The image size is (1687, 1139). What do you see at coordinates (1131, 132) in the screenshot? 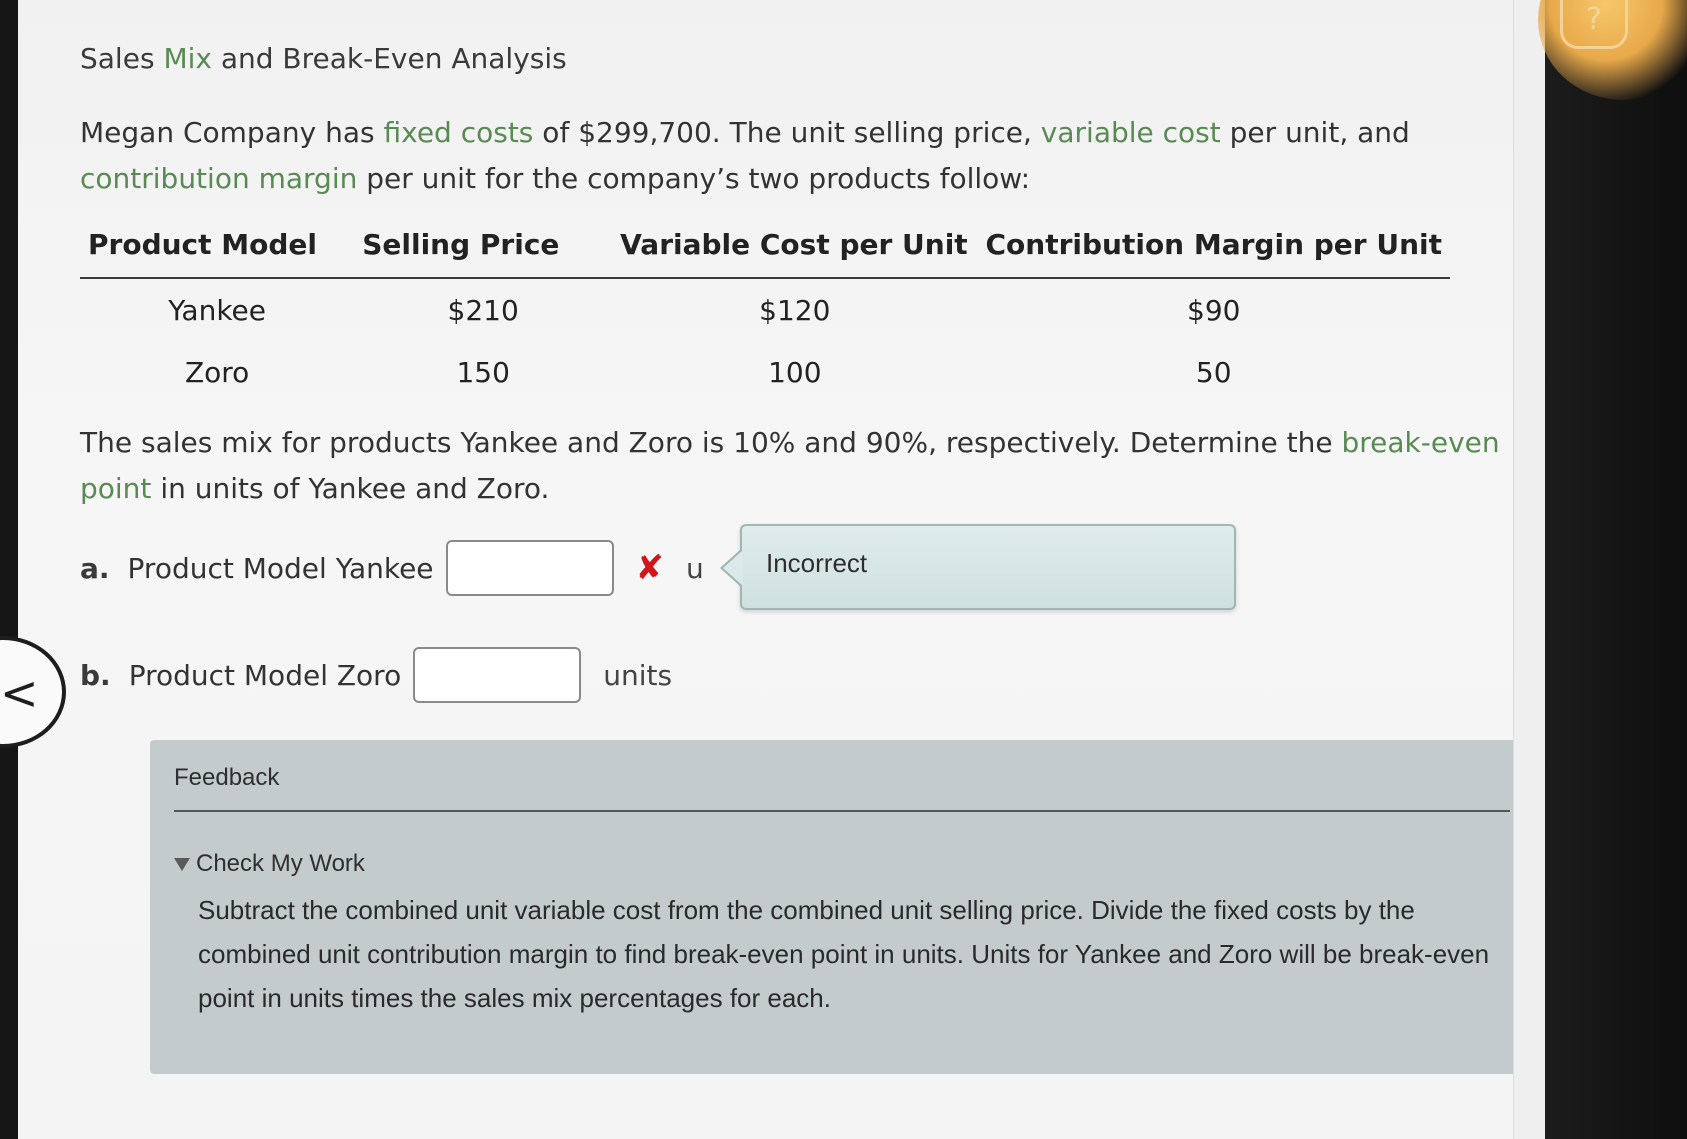
I see `keyword-link-variable-cost: variable cost` at bounding box center [1131, 132].